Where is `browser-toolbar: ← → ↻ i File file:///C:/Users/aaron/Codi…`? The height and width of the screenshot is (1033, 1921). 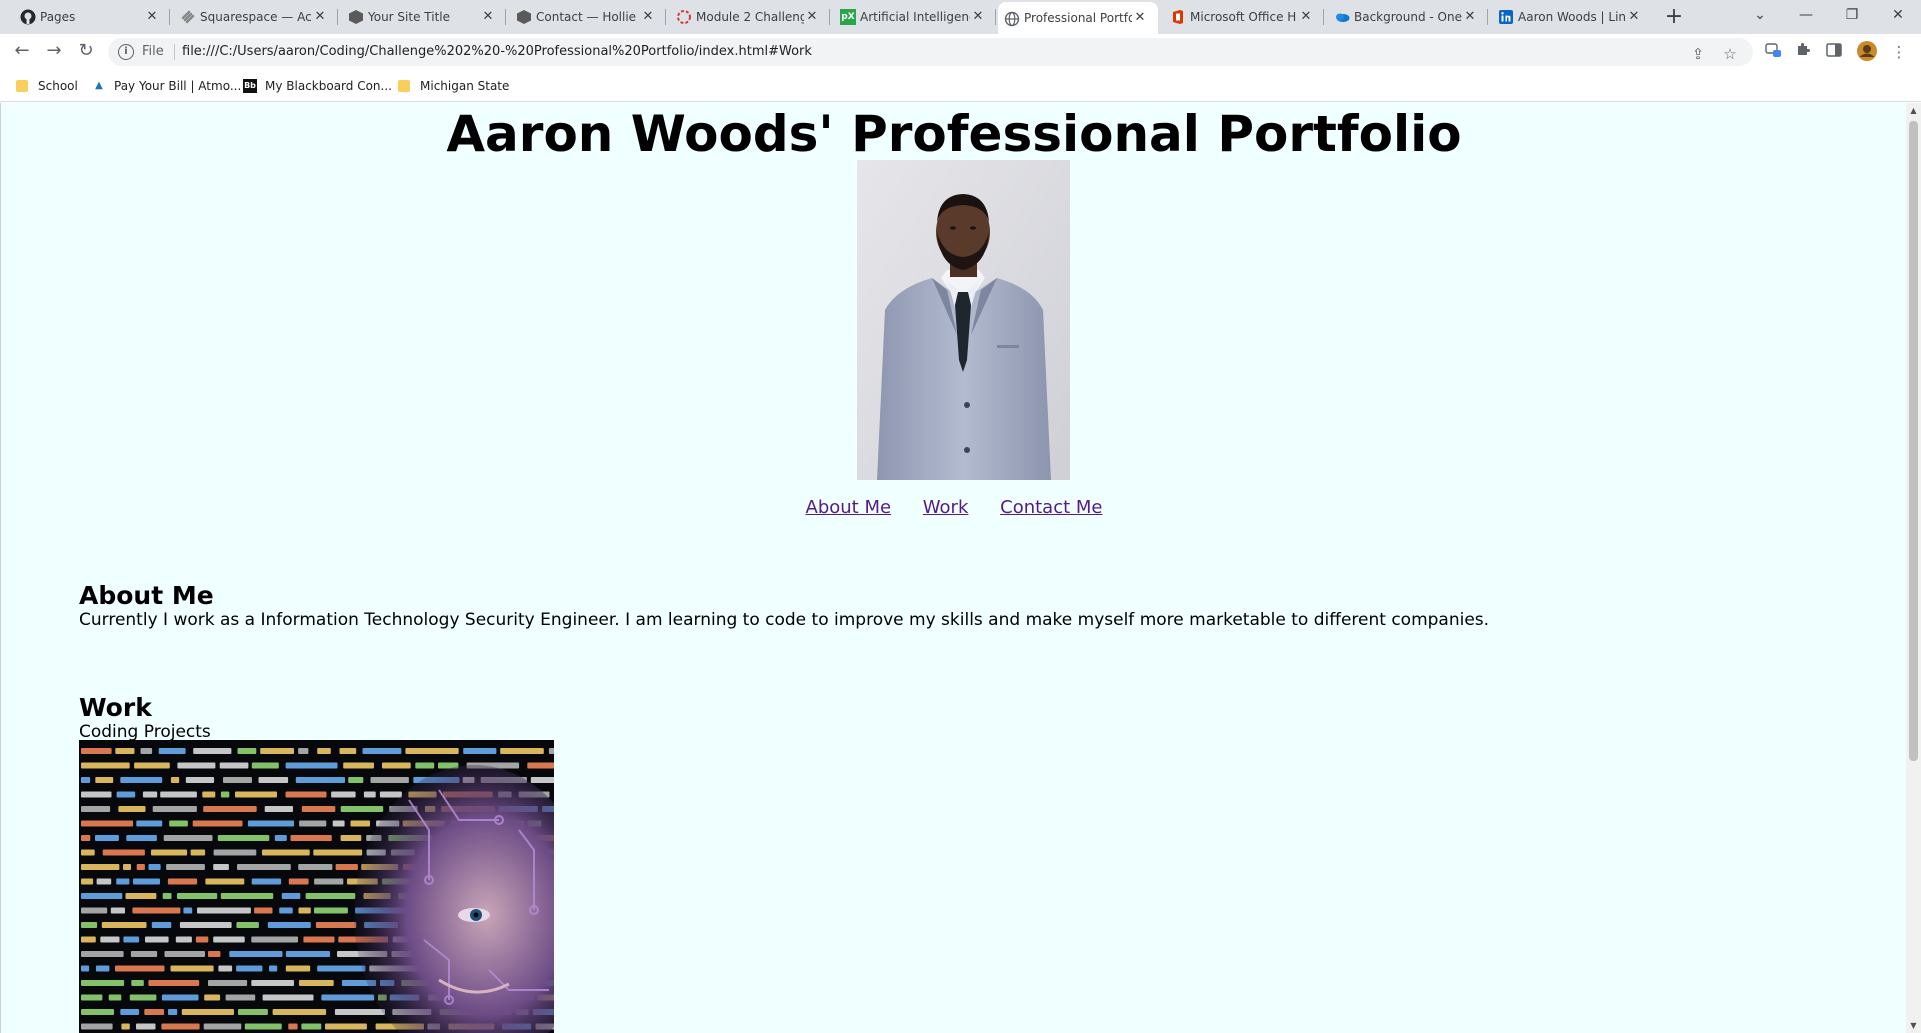 browser-toolbar: ← → ↻ i File file:///C:/Users/aaron/Codi… is located at coordinates (960, 51).